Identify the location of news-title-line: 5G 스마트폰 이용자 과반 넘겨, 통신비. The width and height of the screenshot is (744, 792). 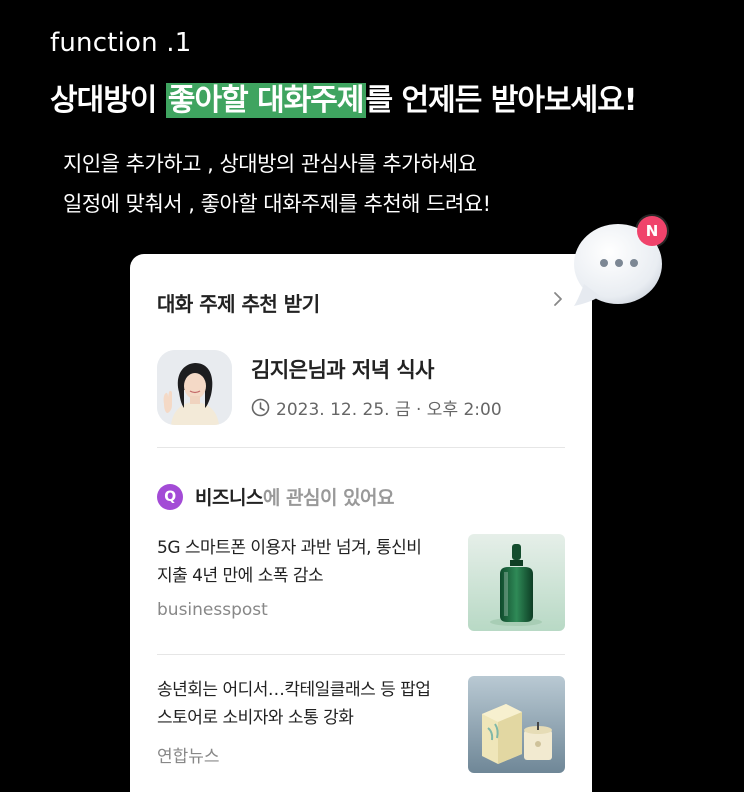
(289, 548).